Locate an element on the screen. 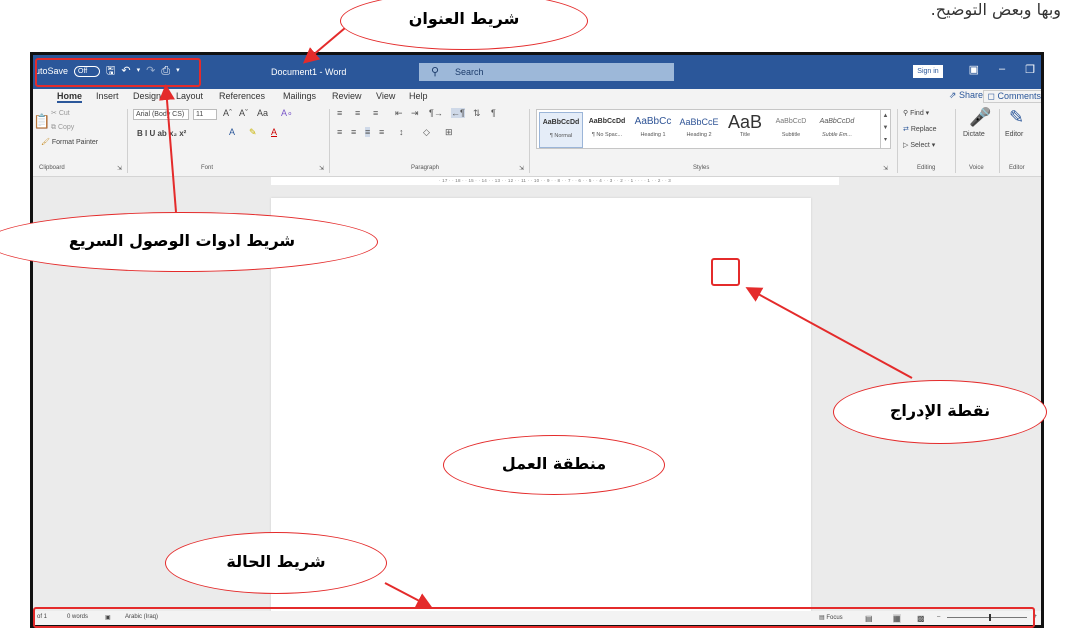  replace-button: ⇄ Replace is located at coordinates (920, 129).